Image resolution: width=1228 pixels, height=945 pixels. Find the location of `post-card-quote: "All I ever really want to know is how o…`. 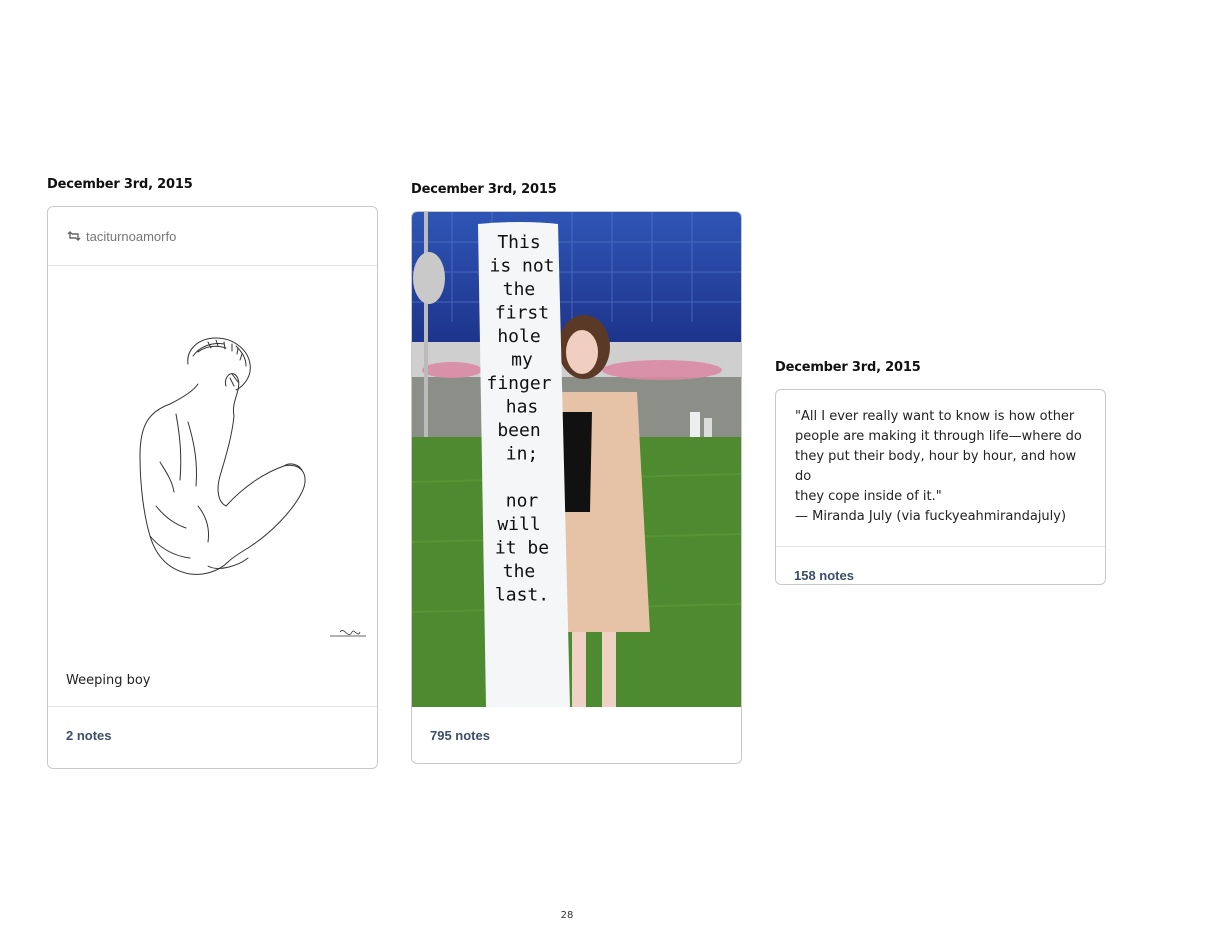

post-card-quote: "All I ever really want to know is how o… is located at coordinates (940, 487).